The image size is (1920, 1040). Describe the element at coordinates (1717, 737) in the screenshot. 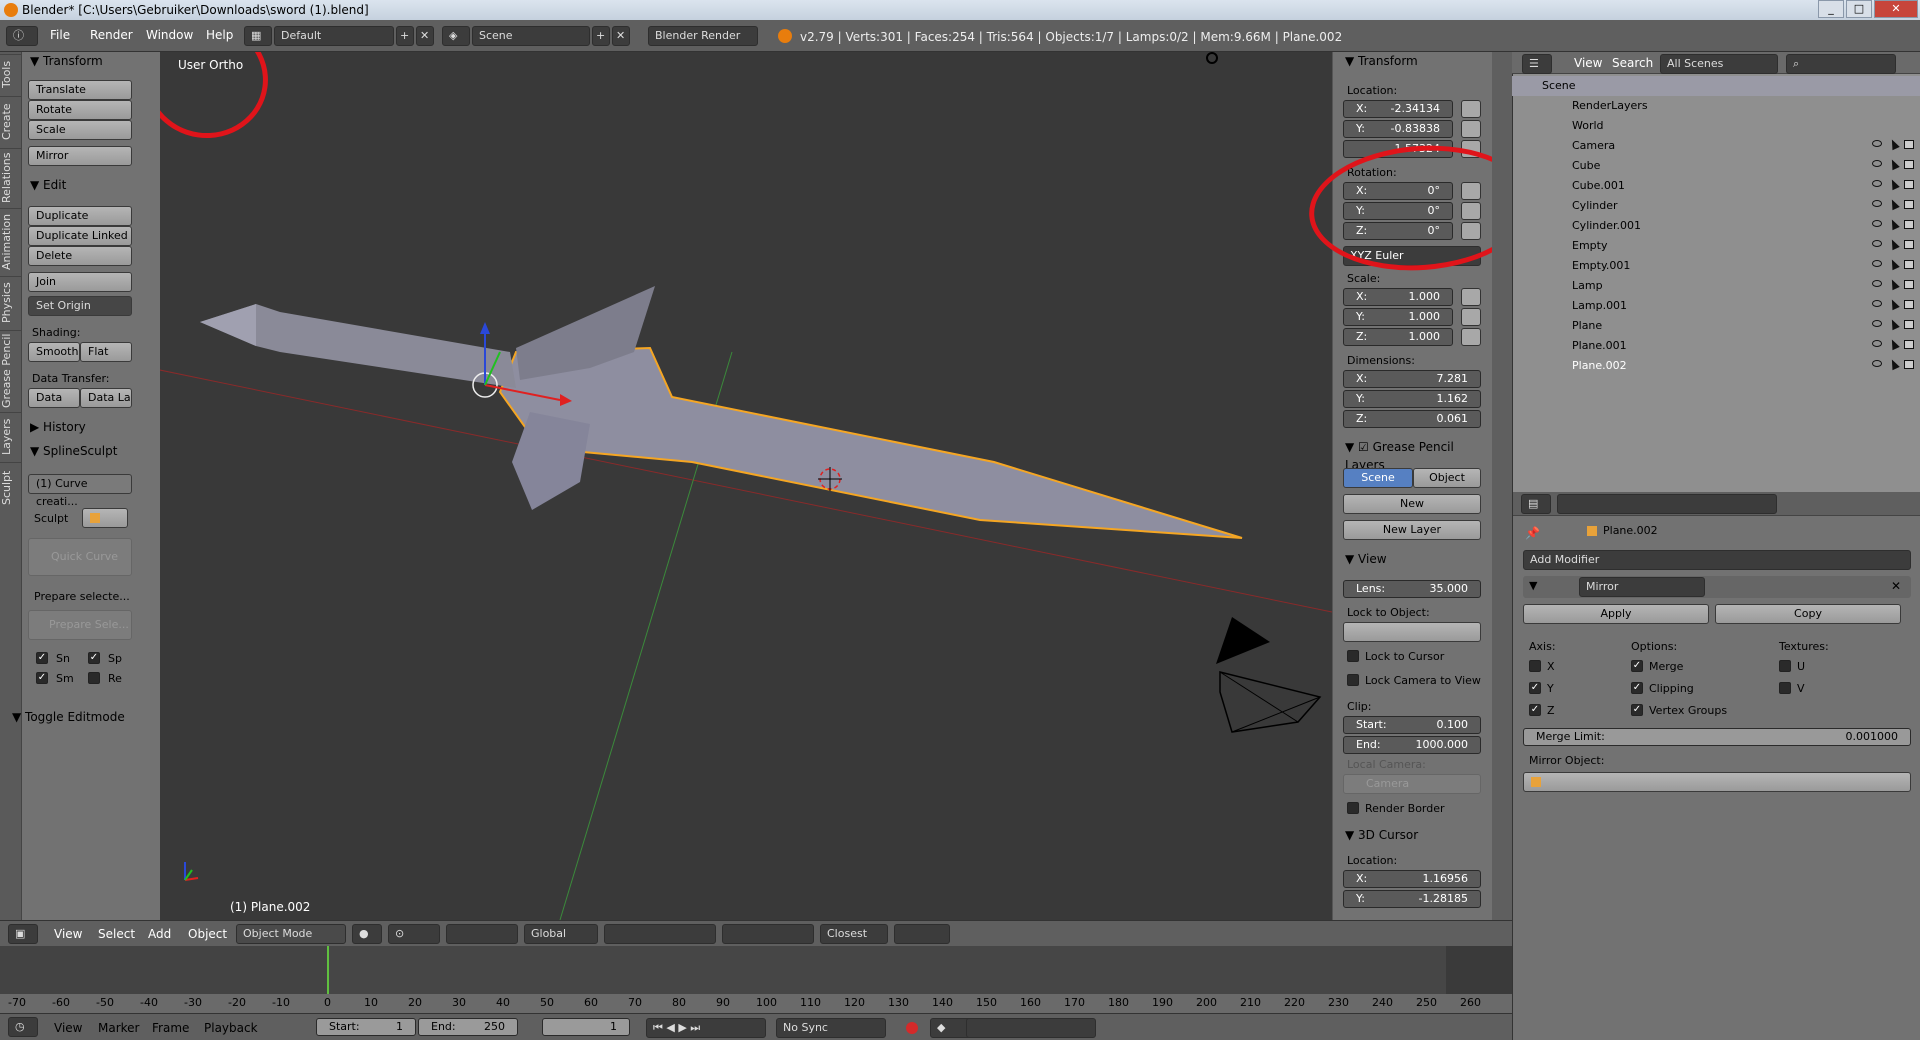

I see `merge-limit-field: Merge Limit: 0.001000` at that location.